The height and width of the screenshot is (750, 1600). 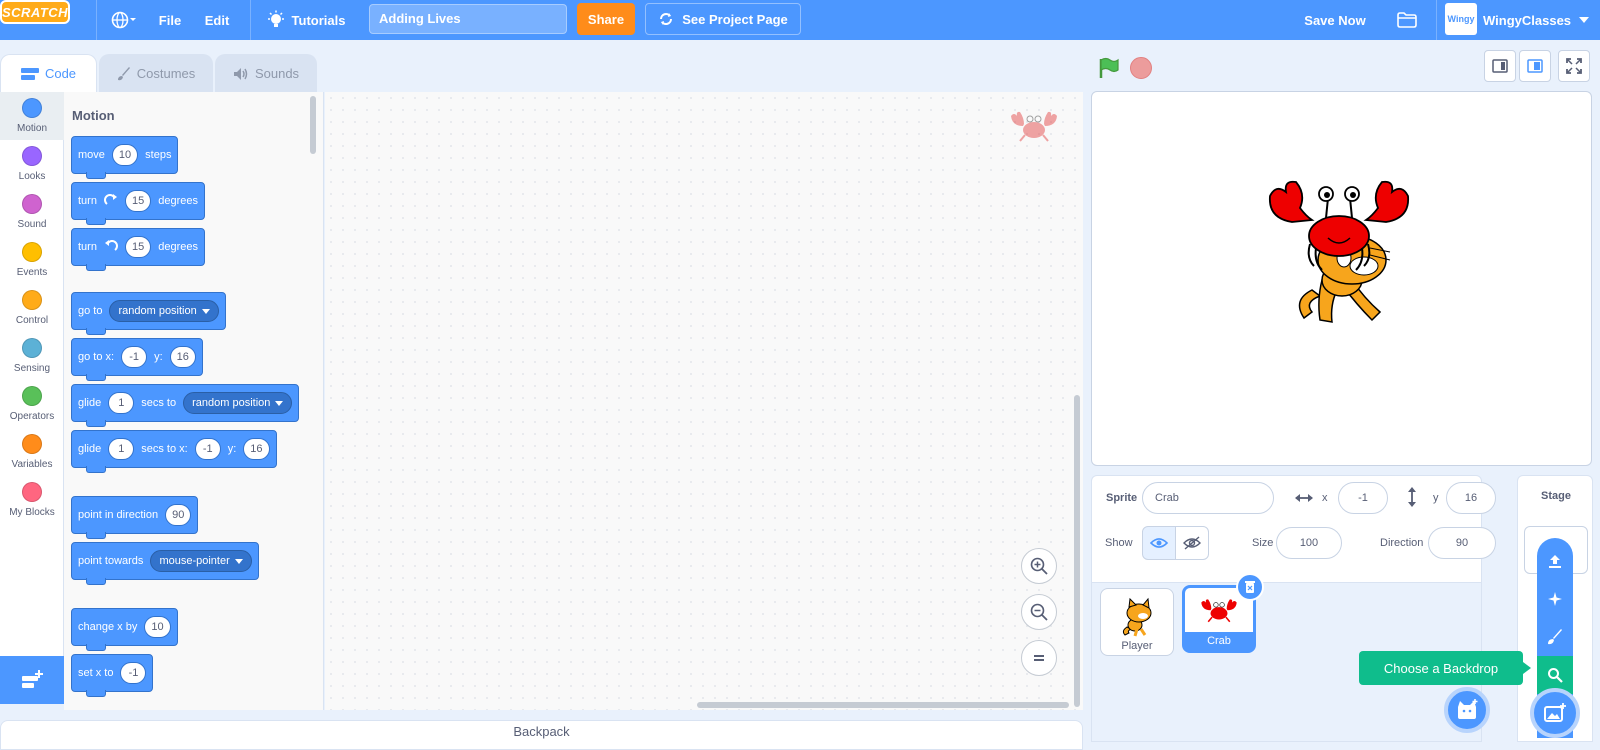 What do you see at coordinates (32, 260) in the screenshot?
I see `category-events: Events` at bounding box center [32, 260].